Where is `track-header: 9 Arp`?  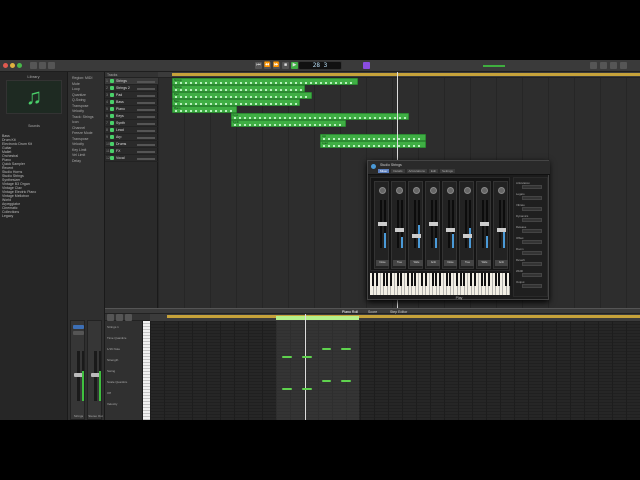 track-header: 9 Arp is located at coordinates (131, 137).